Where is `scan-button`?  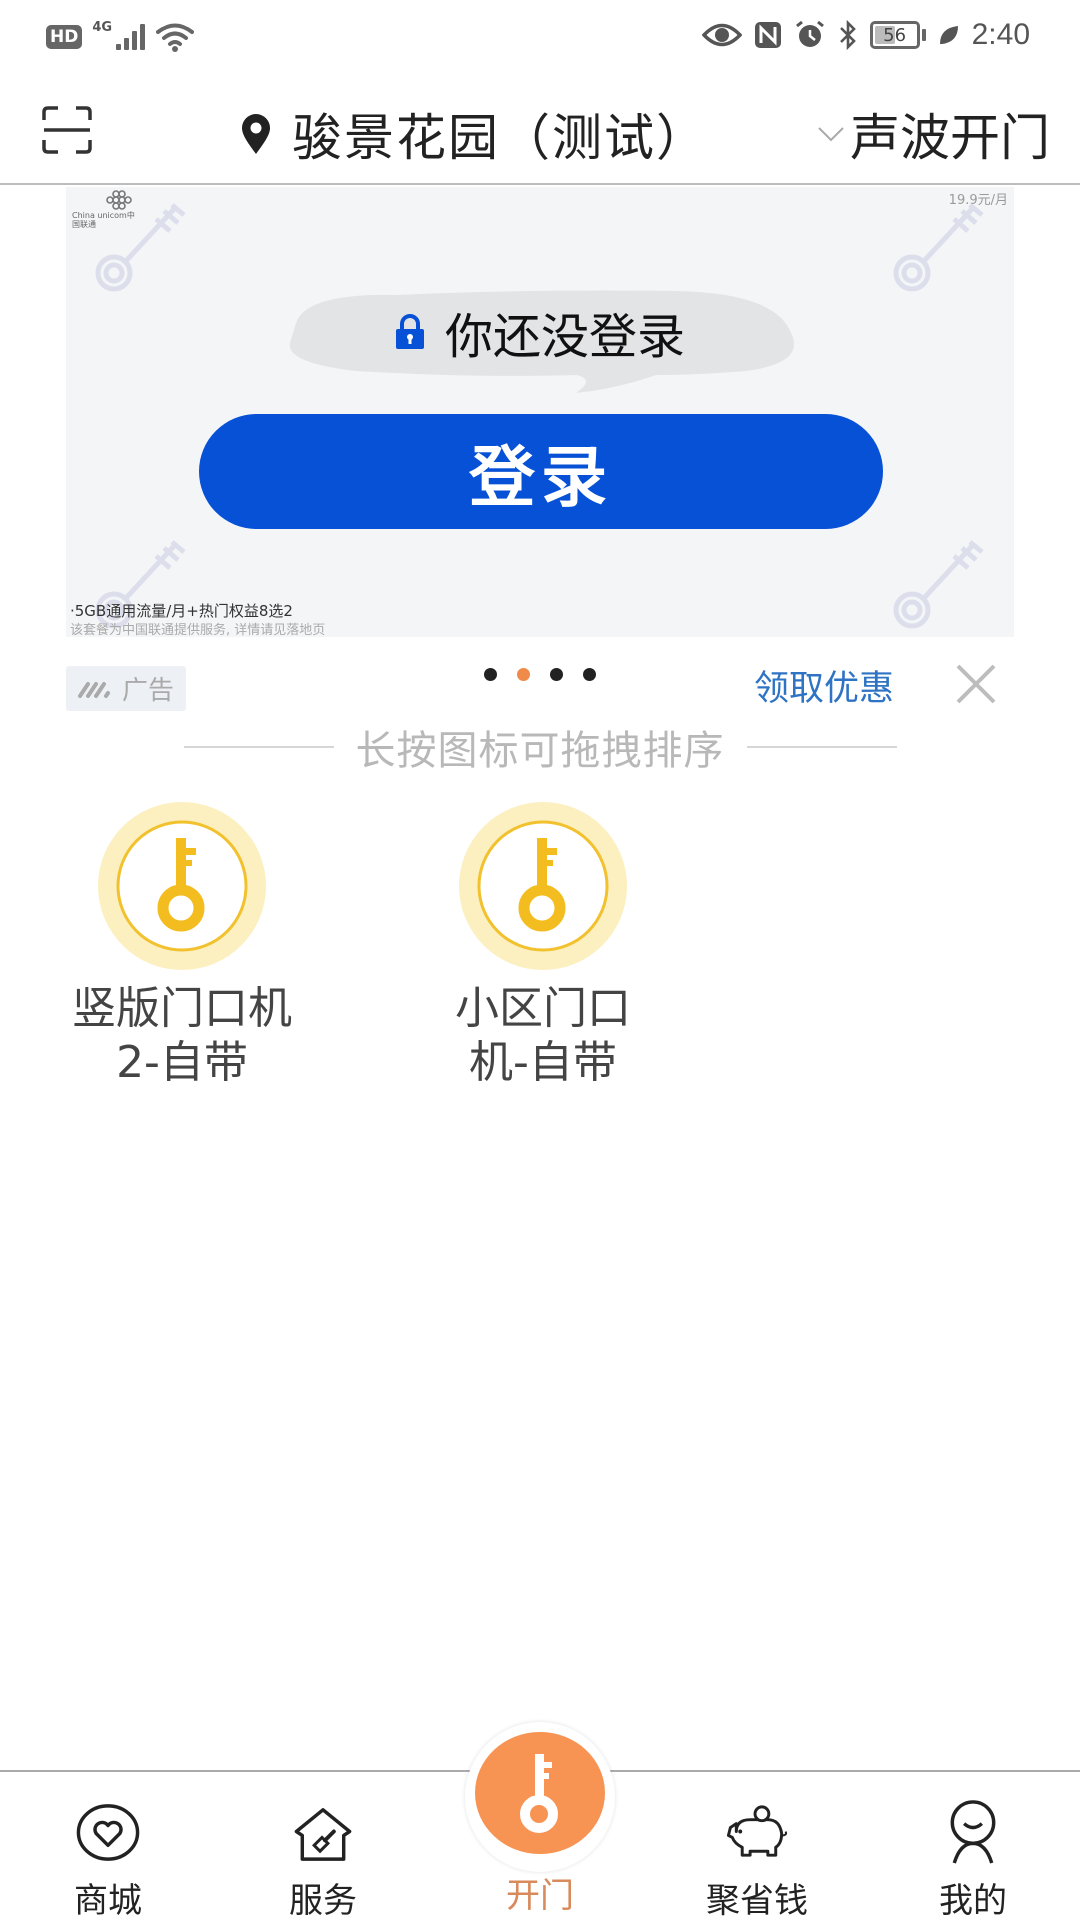
scan-button is located at coordinates (67, 130).